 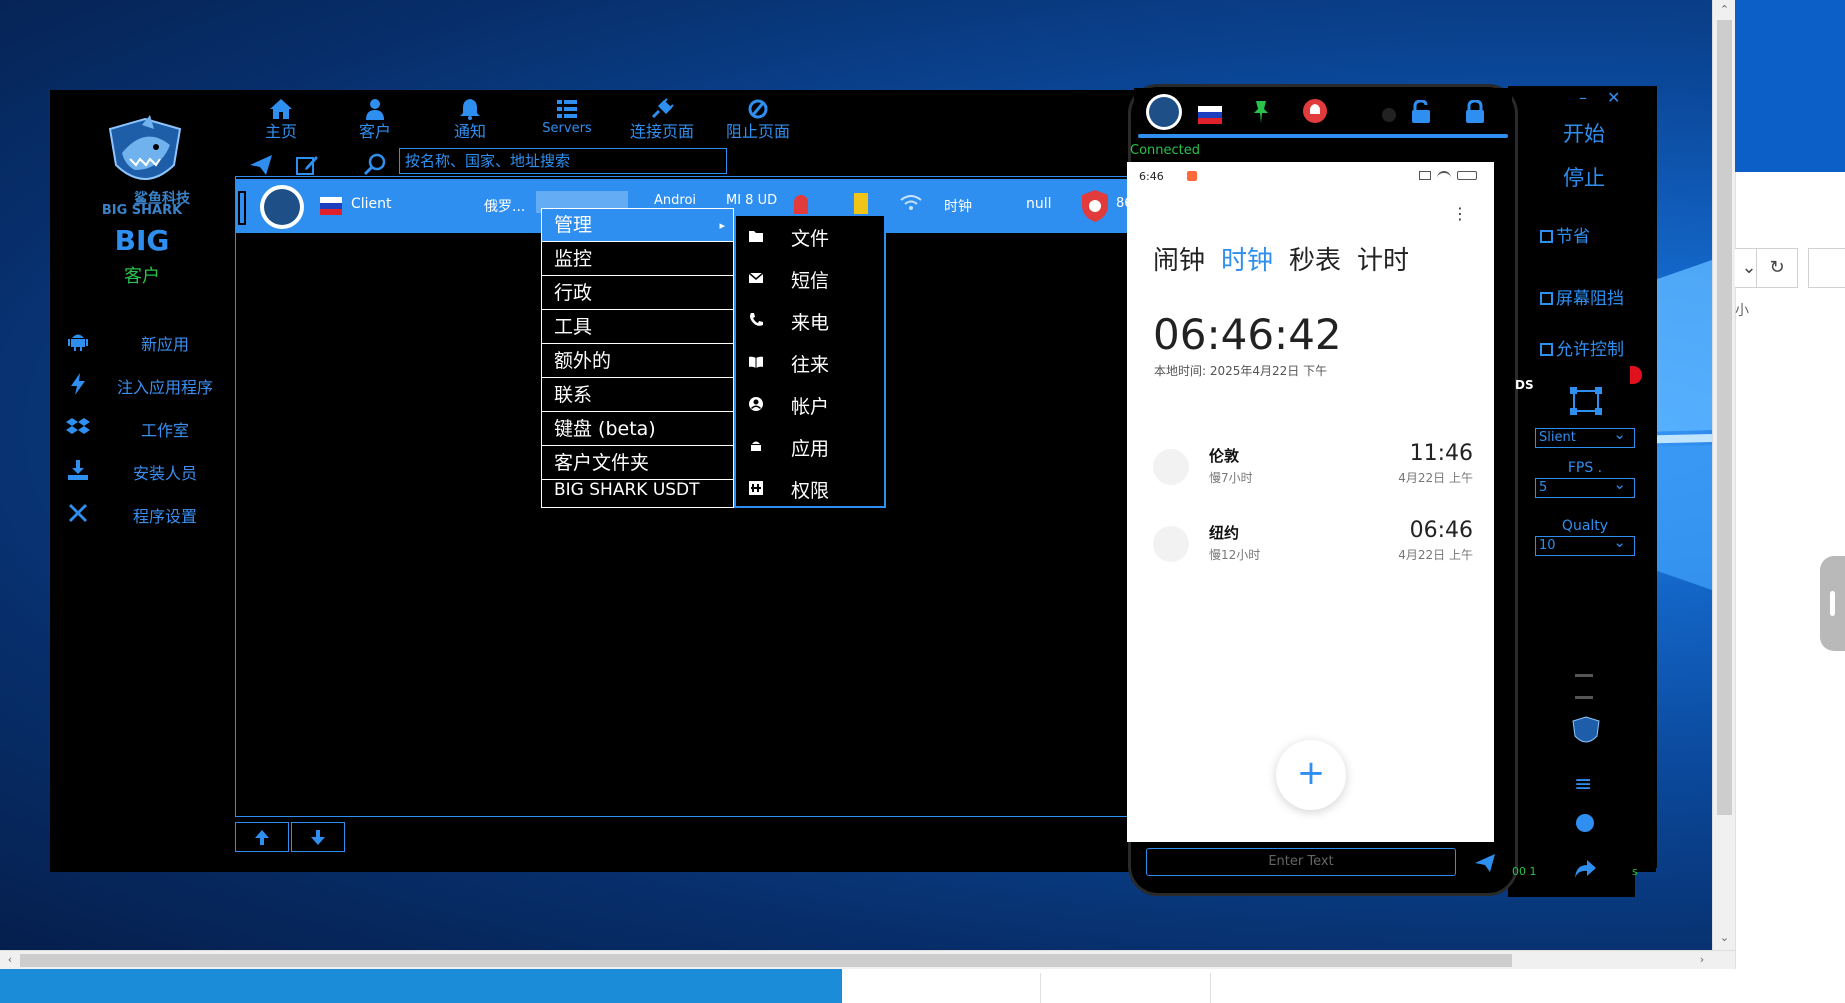 What do you see at coordinates (722, 225) in the screenshot?
I see `submenu-arrow-icon: ▸` at bounding box center [722, 225].